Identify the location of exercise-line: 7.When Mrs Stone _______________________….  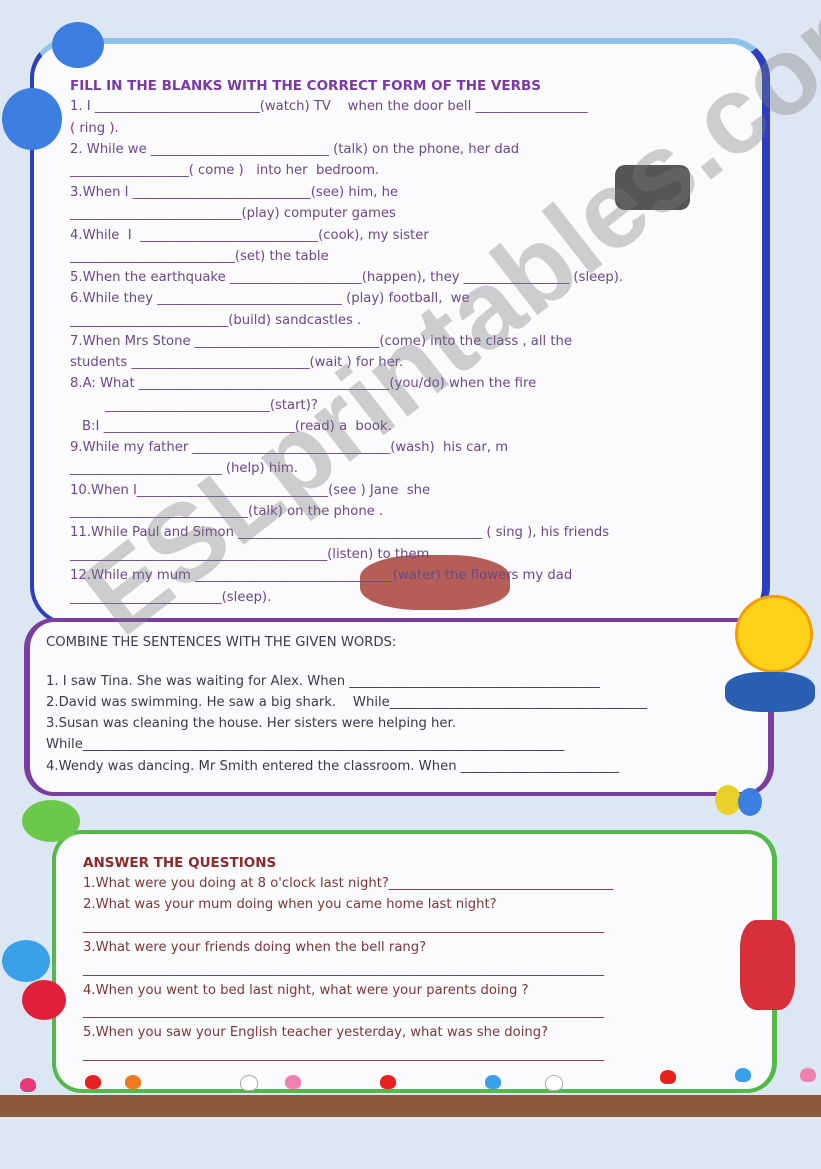
(321, 341).